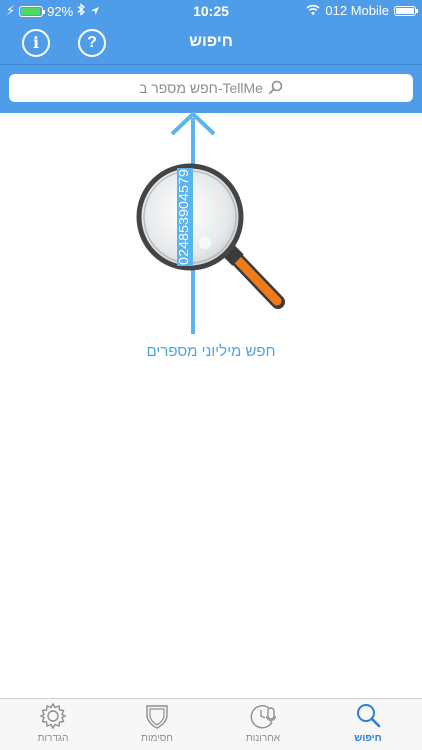 The image size is (422, 750). Describe the element at coordinates (313, 10) in the screenshot. I see `wifi-icon` at that location.